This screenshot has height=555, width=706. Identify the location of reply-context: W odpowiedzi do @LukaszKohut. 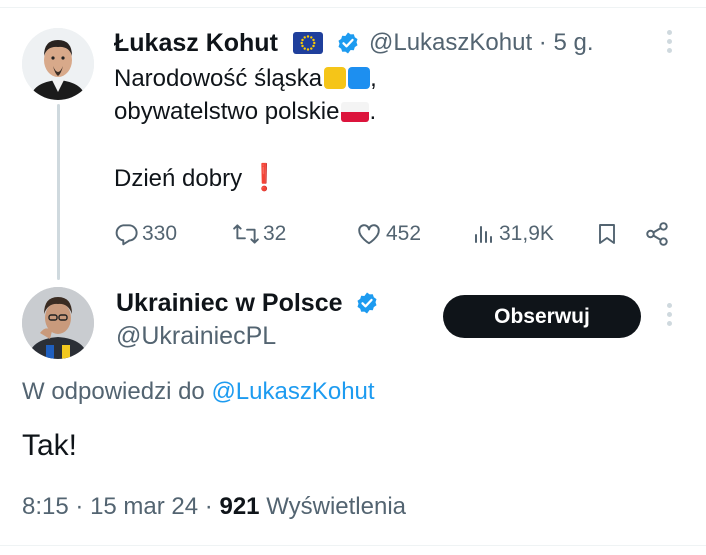
(198, 392).